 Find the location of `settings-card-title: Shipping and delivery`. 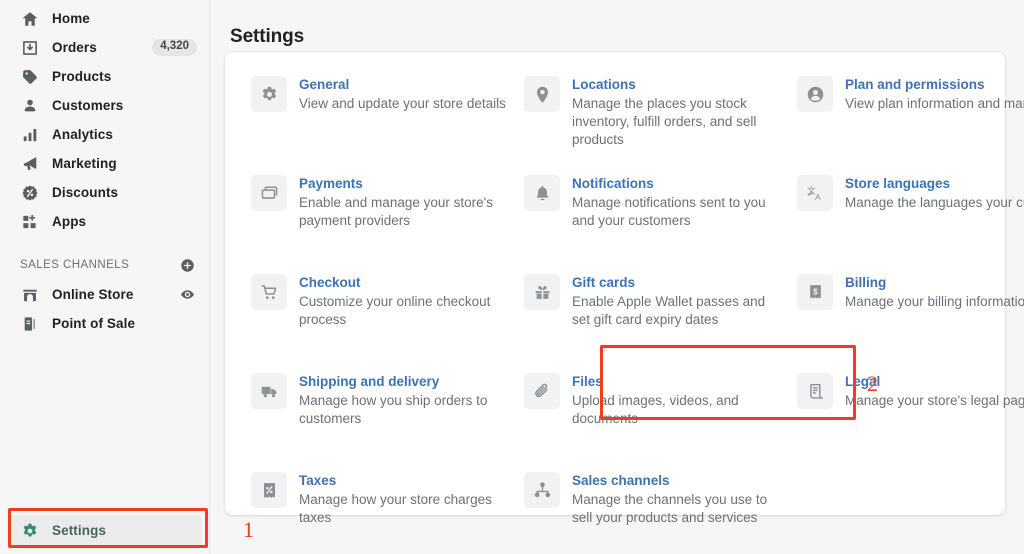

settings-card-title: Shipping and delivery is located at coordinates (404, 382).